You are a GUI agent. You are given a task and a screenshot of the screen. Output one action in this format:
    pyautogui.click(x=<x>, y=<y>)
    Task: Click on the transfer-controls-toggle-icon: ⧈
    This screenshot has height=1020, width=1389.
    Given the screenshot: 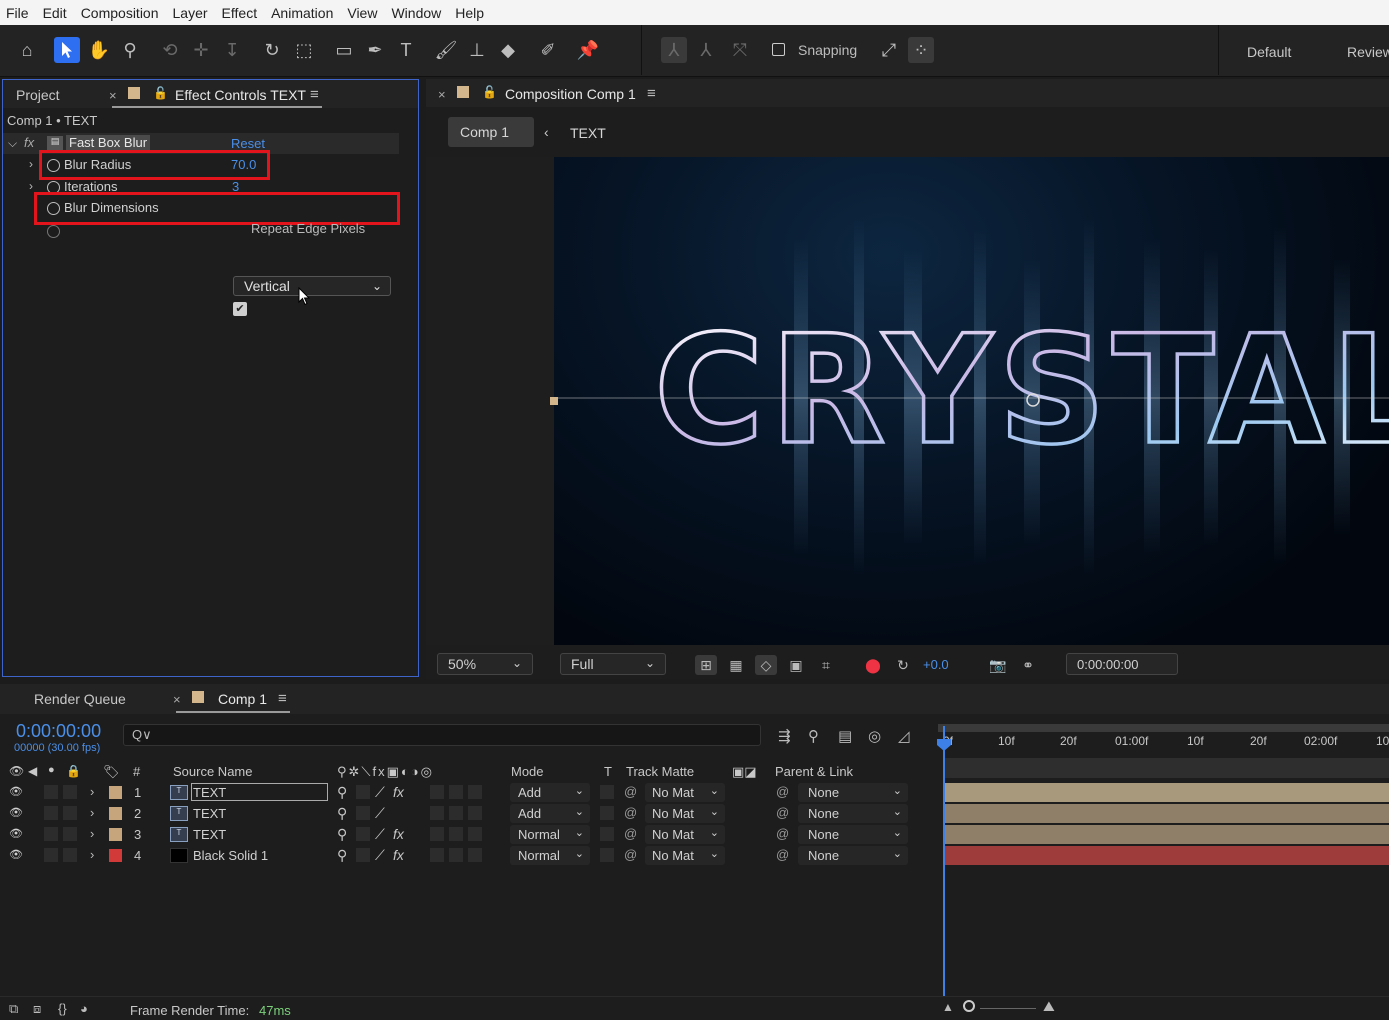 What is the action you would take?
    pyautogui.click(x=37, y=1009)
    